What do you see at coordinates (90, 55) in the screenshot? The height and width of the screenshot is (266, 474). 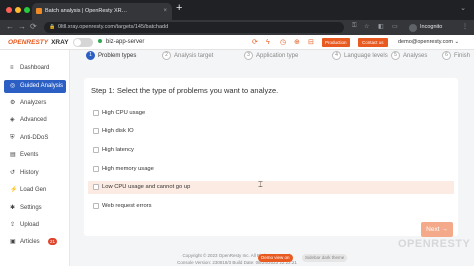 I see `step-number: 1` at bounding box center [90, 55].